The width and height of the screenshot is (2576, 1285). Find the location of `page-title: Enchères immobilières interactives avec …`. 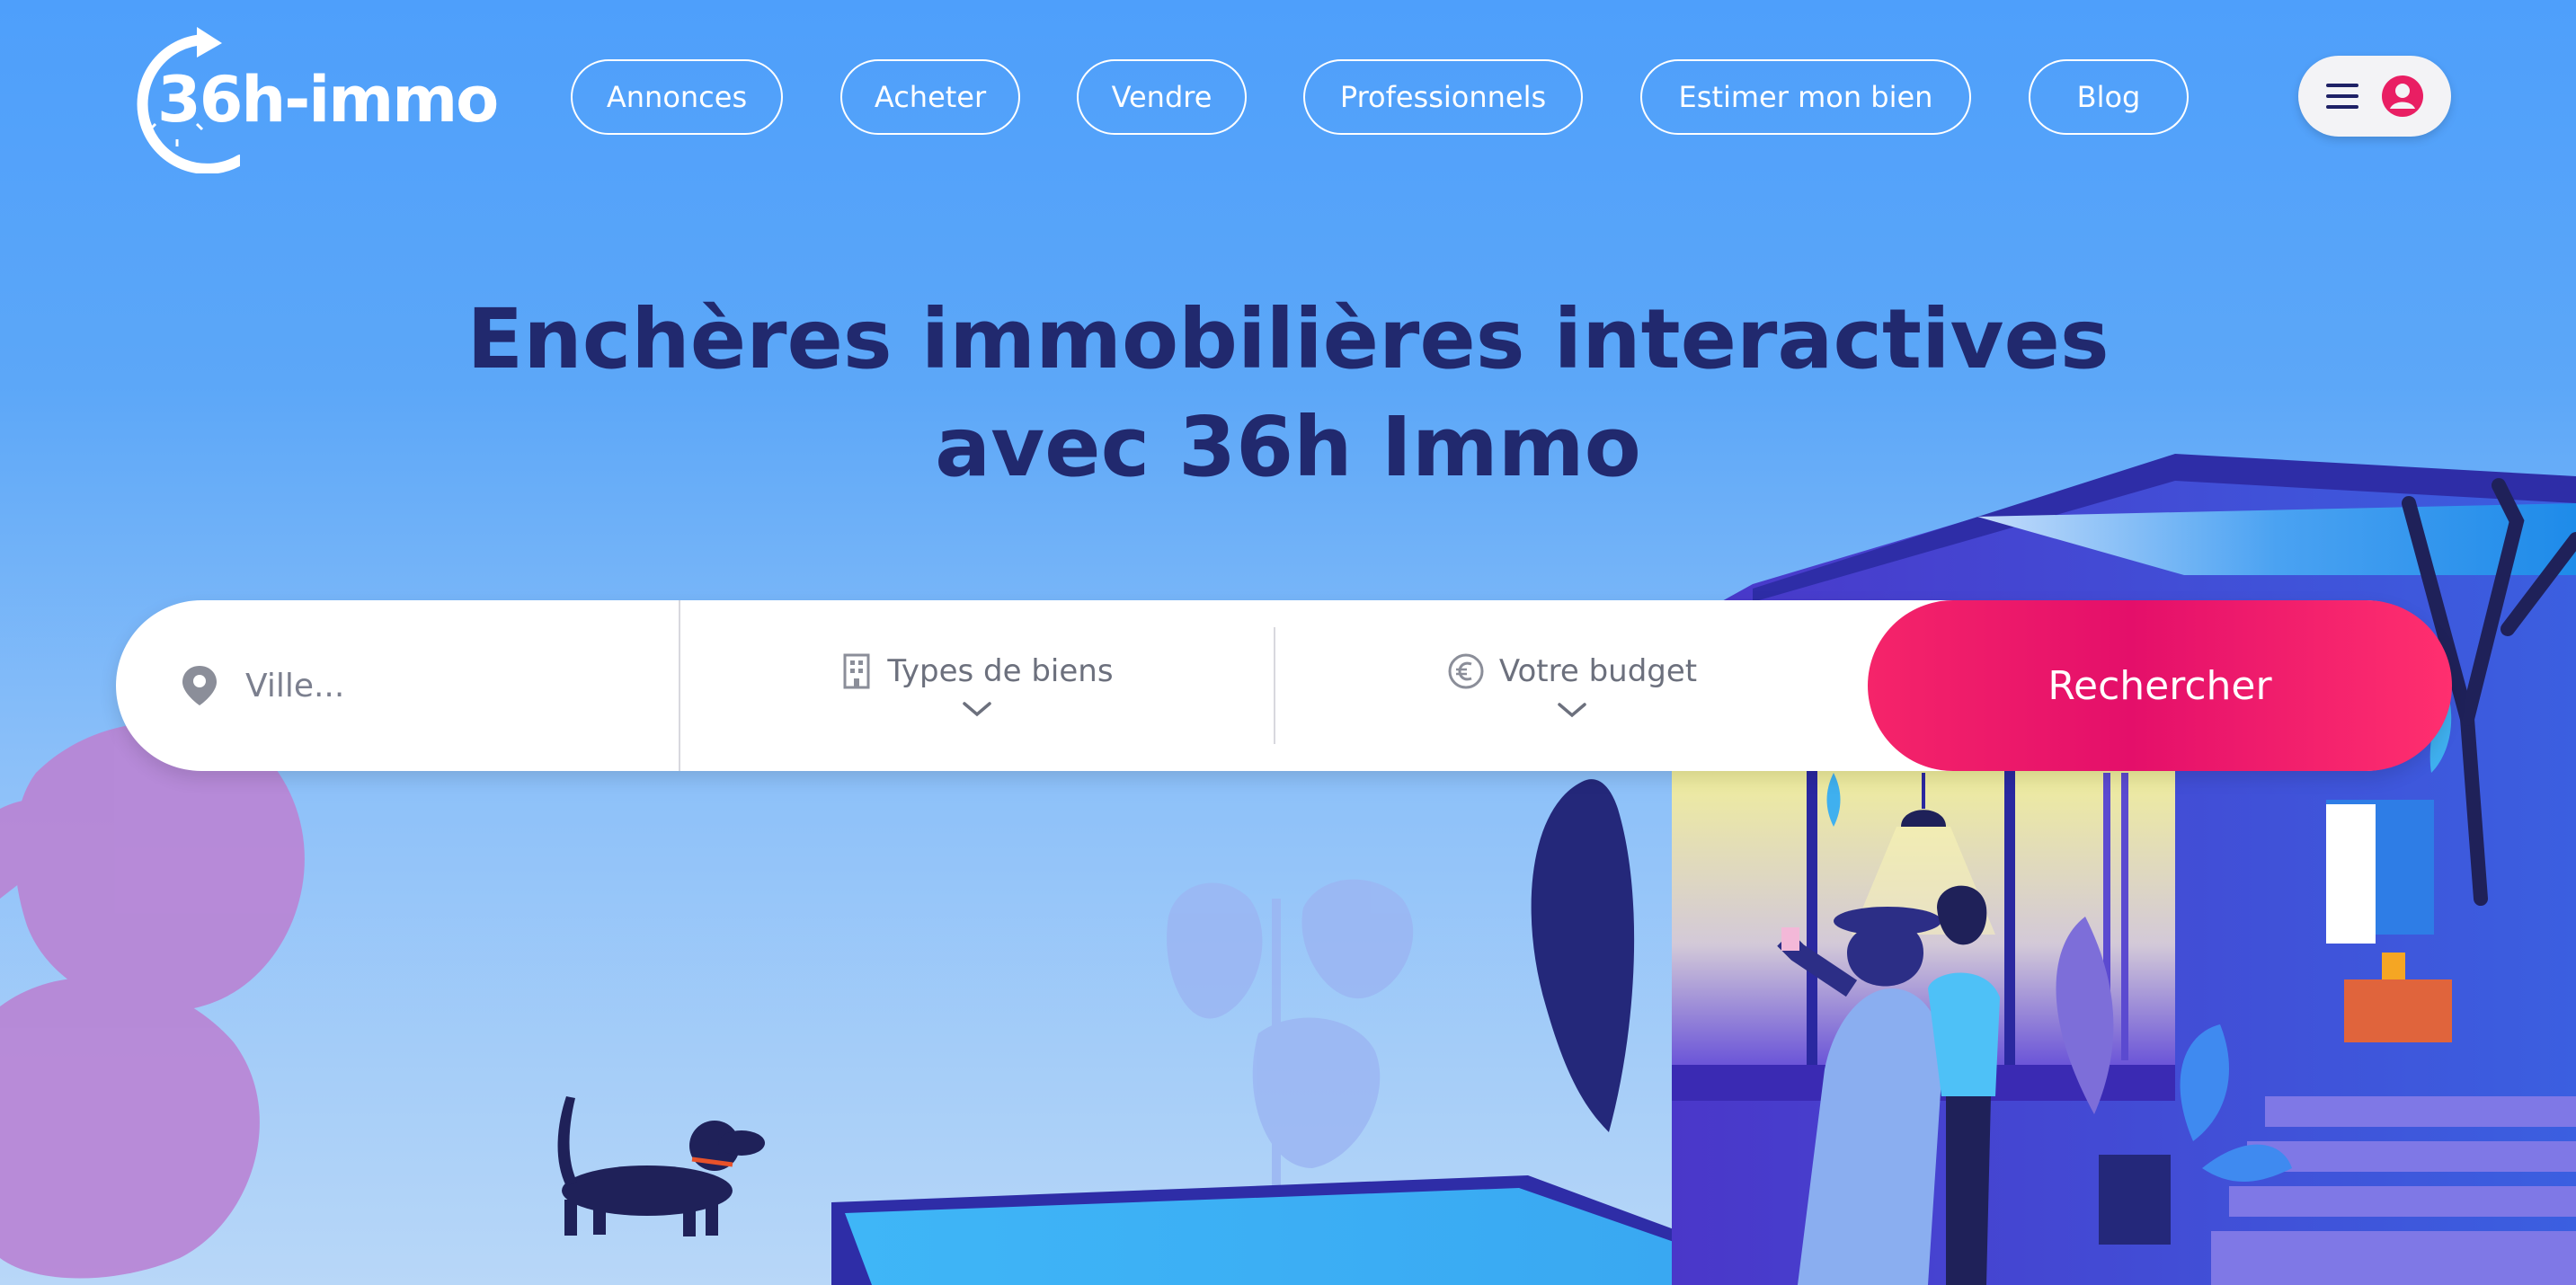

page-title: Enchères immobilières interactives avec … is located at coordinates (1288, 394).